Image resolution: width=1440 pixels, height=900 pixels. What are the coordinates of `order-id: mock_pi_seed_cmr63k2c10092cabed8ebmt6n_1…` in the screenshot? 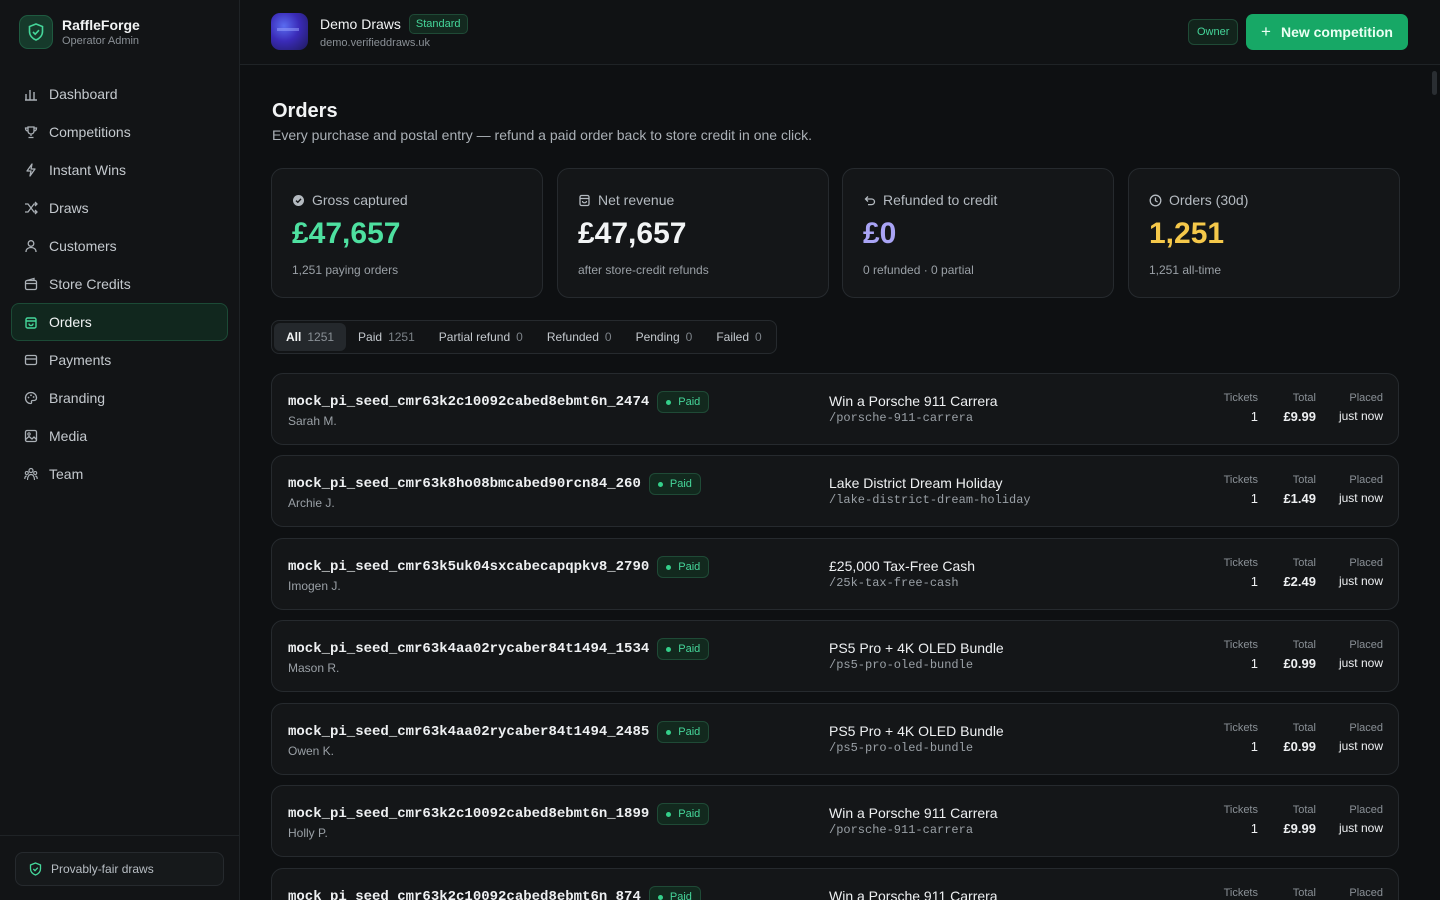 It's located at (469, 814).